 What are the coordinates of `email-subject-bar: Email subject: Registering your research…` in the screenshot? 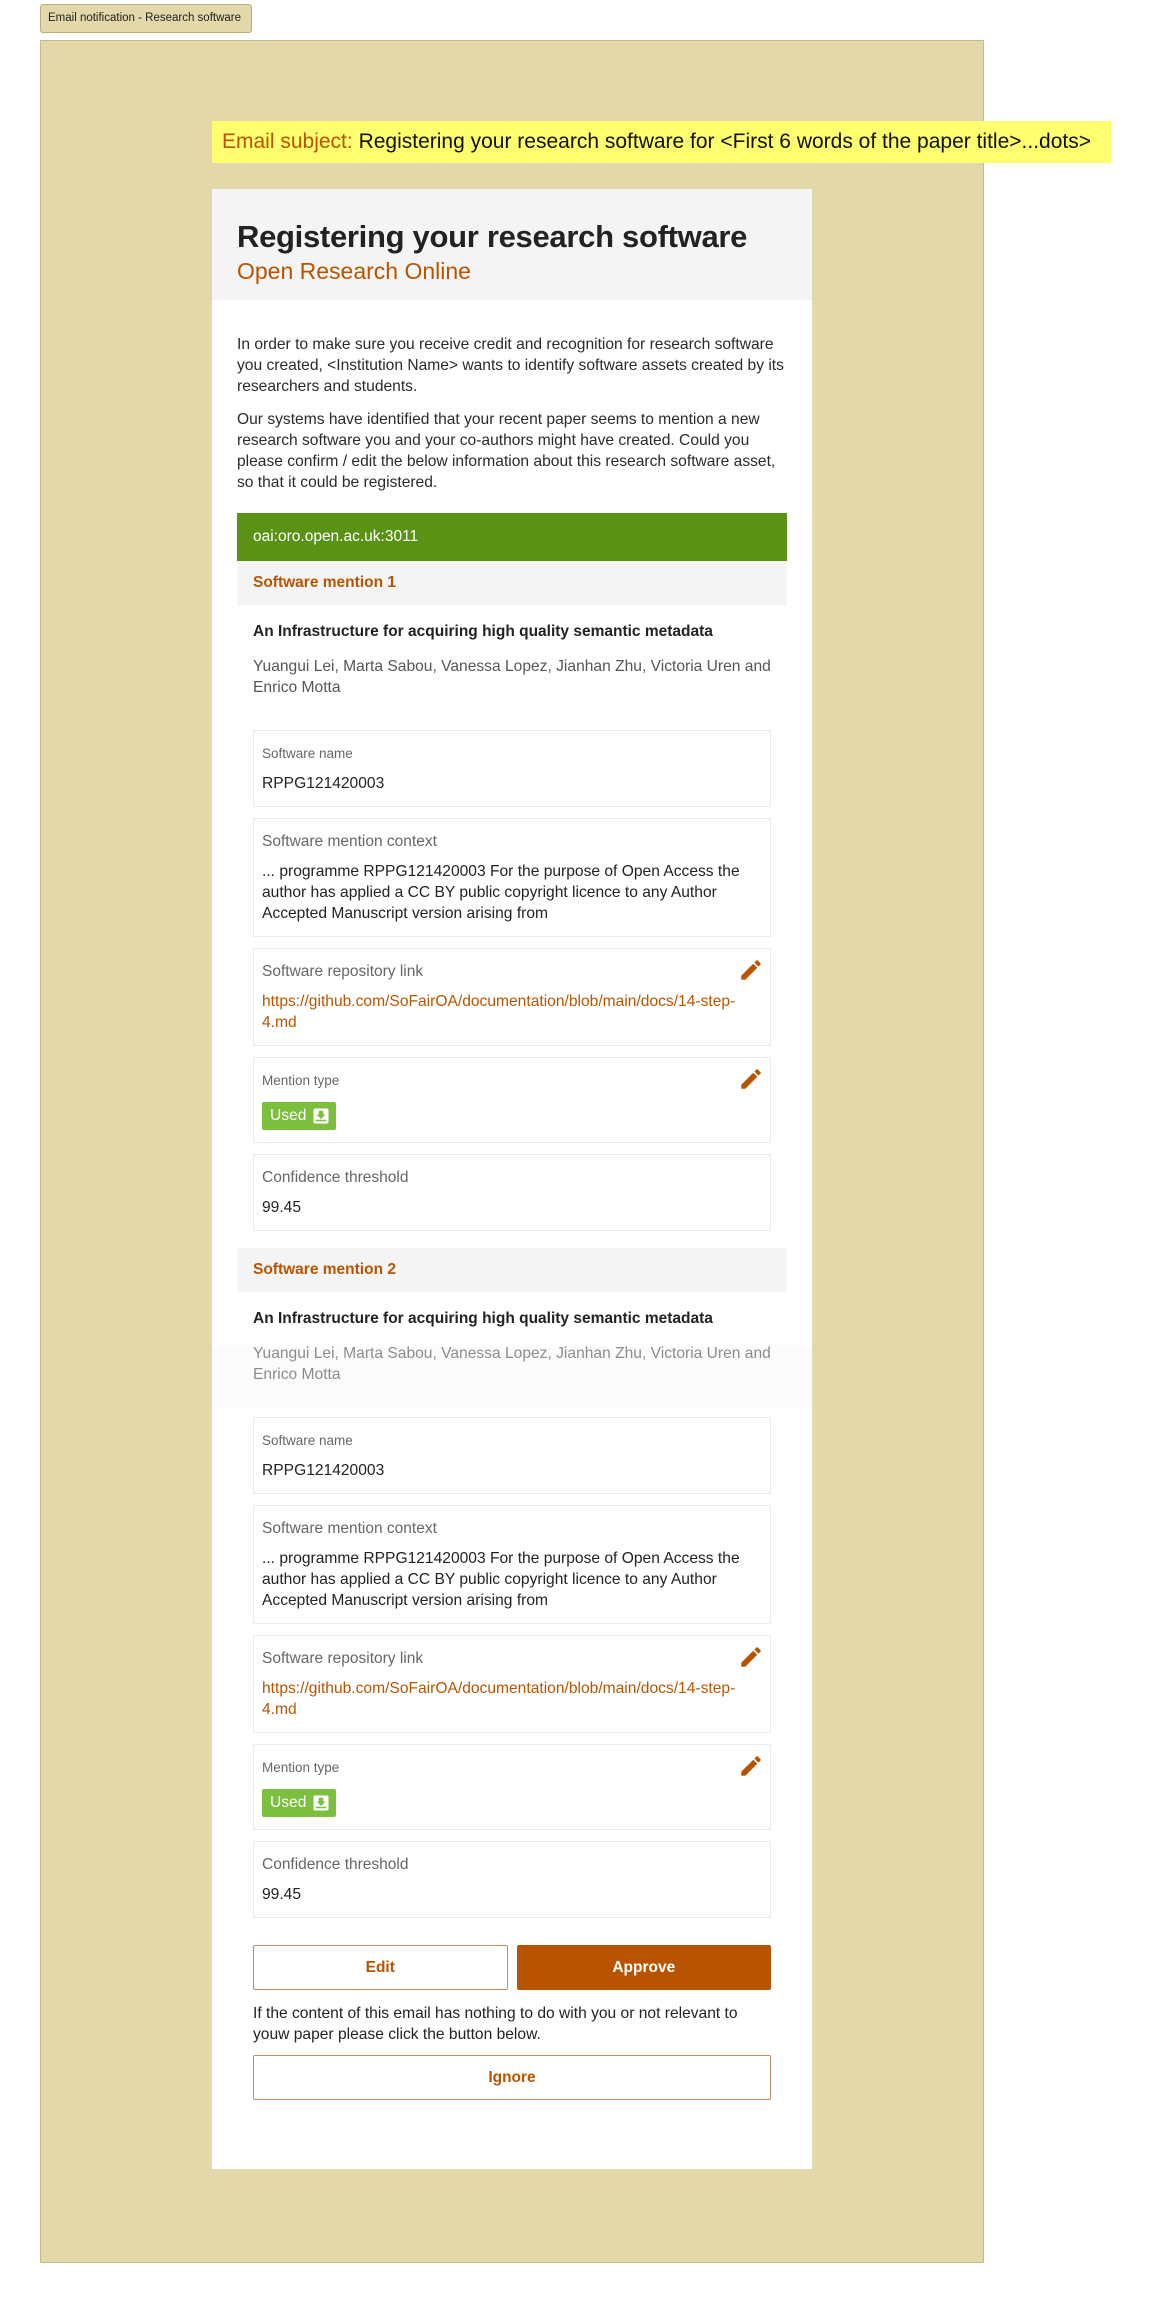 It's located at (661, 142).